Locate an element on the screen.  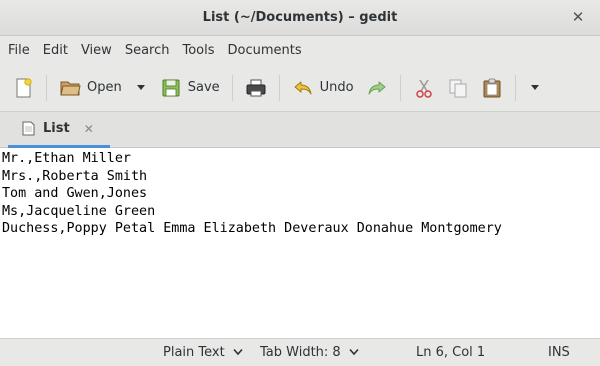
redo-button is located at coordinates (377, 88).